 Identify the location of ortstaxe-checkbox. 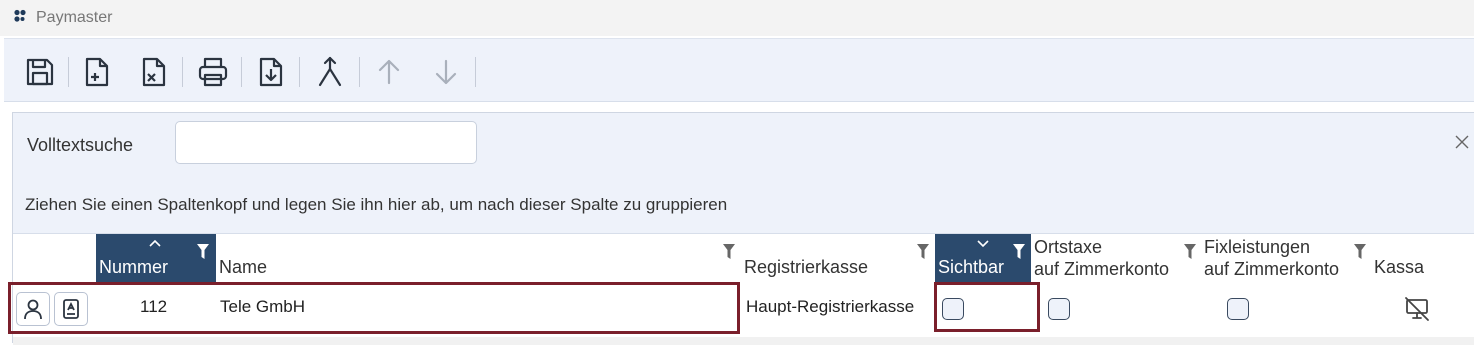
(1059, 309).